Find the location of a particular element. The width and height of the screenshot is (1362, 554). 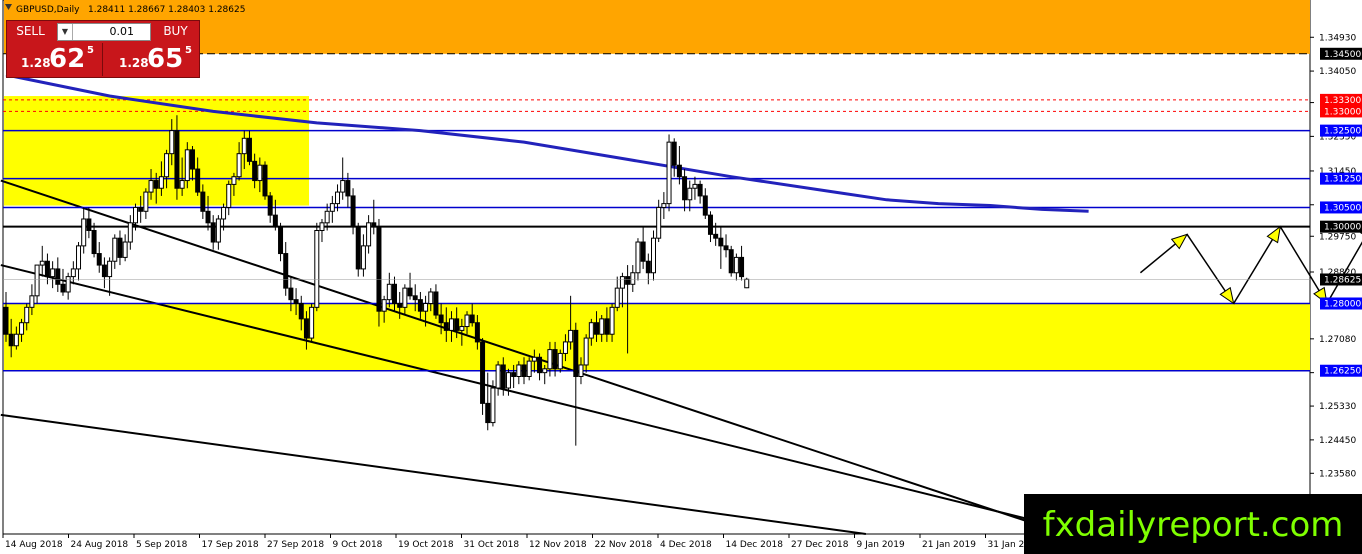

lot-dropdown-icon: ▼ is located at coordinates (65, 32).